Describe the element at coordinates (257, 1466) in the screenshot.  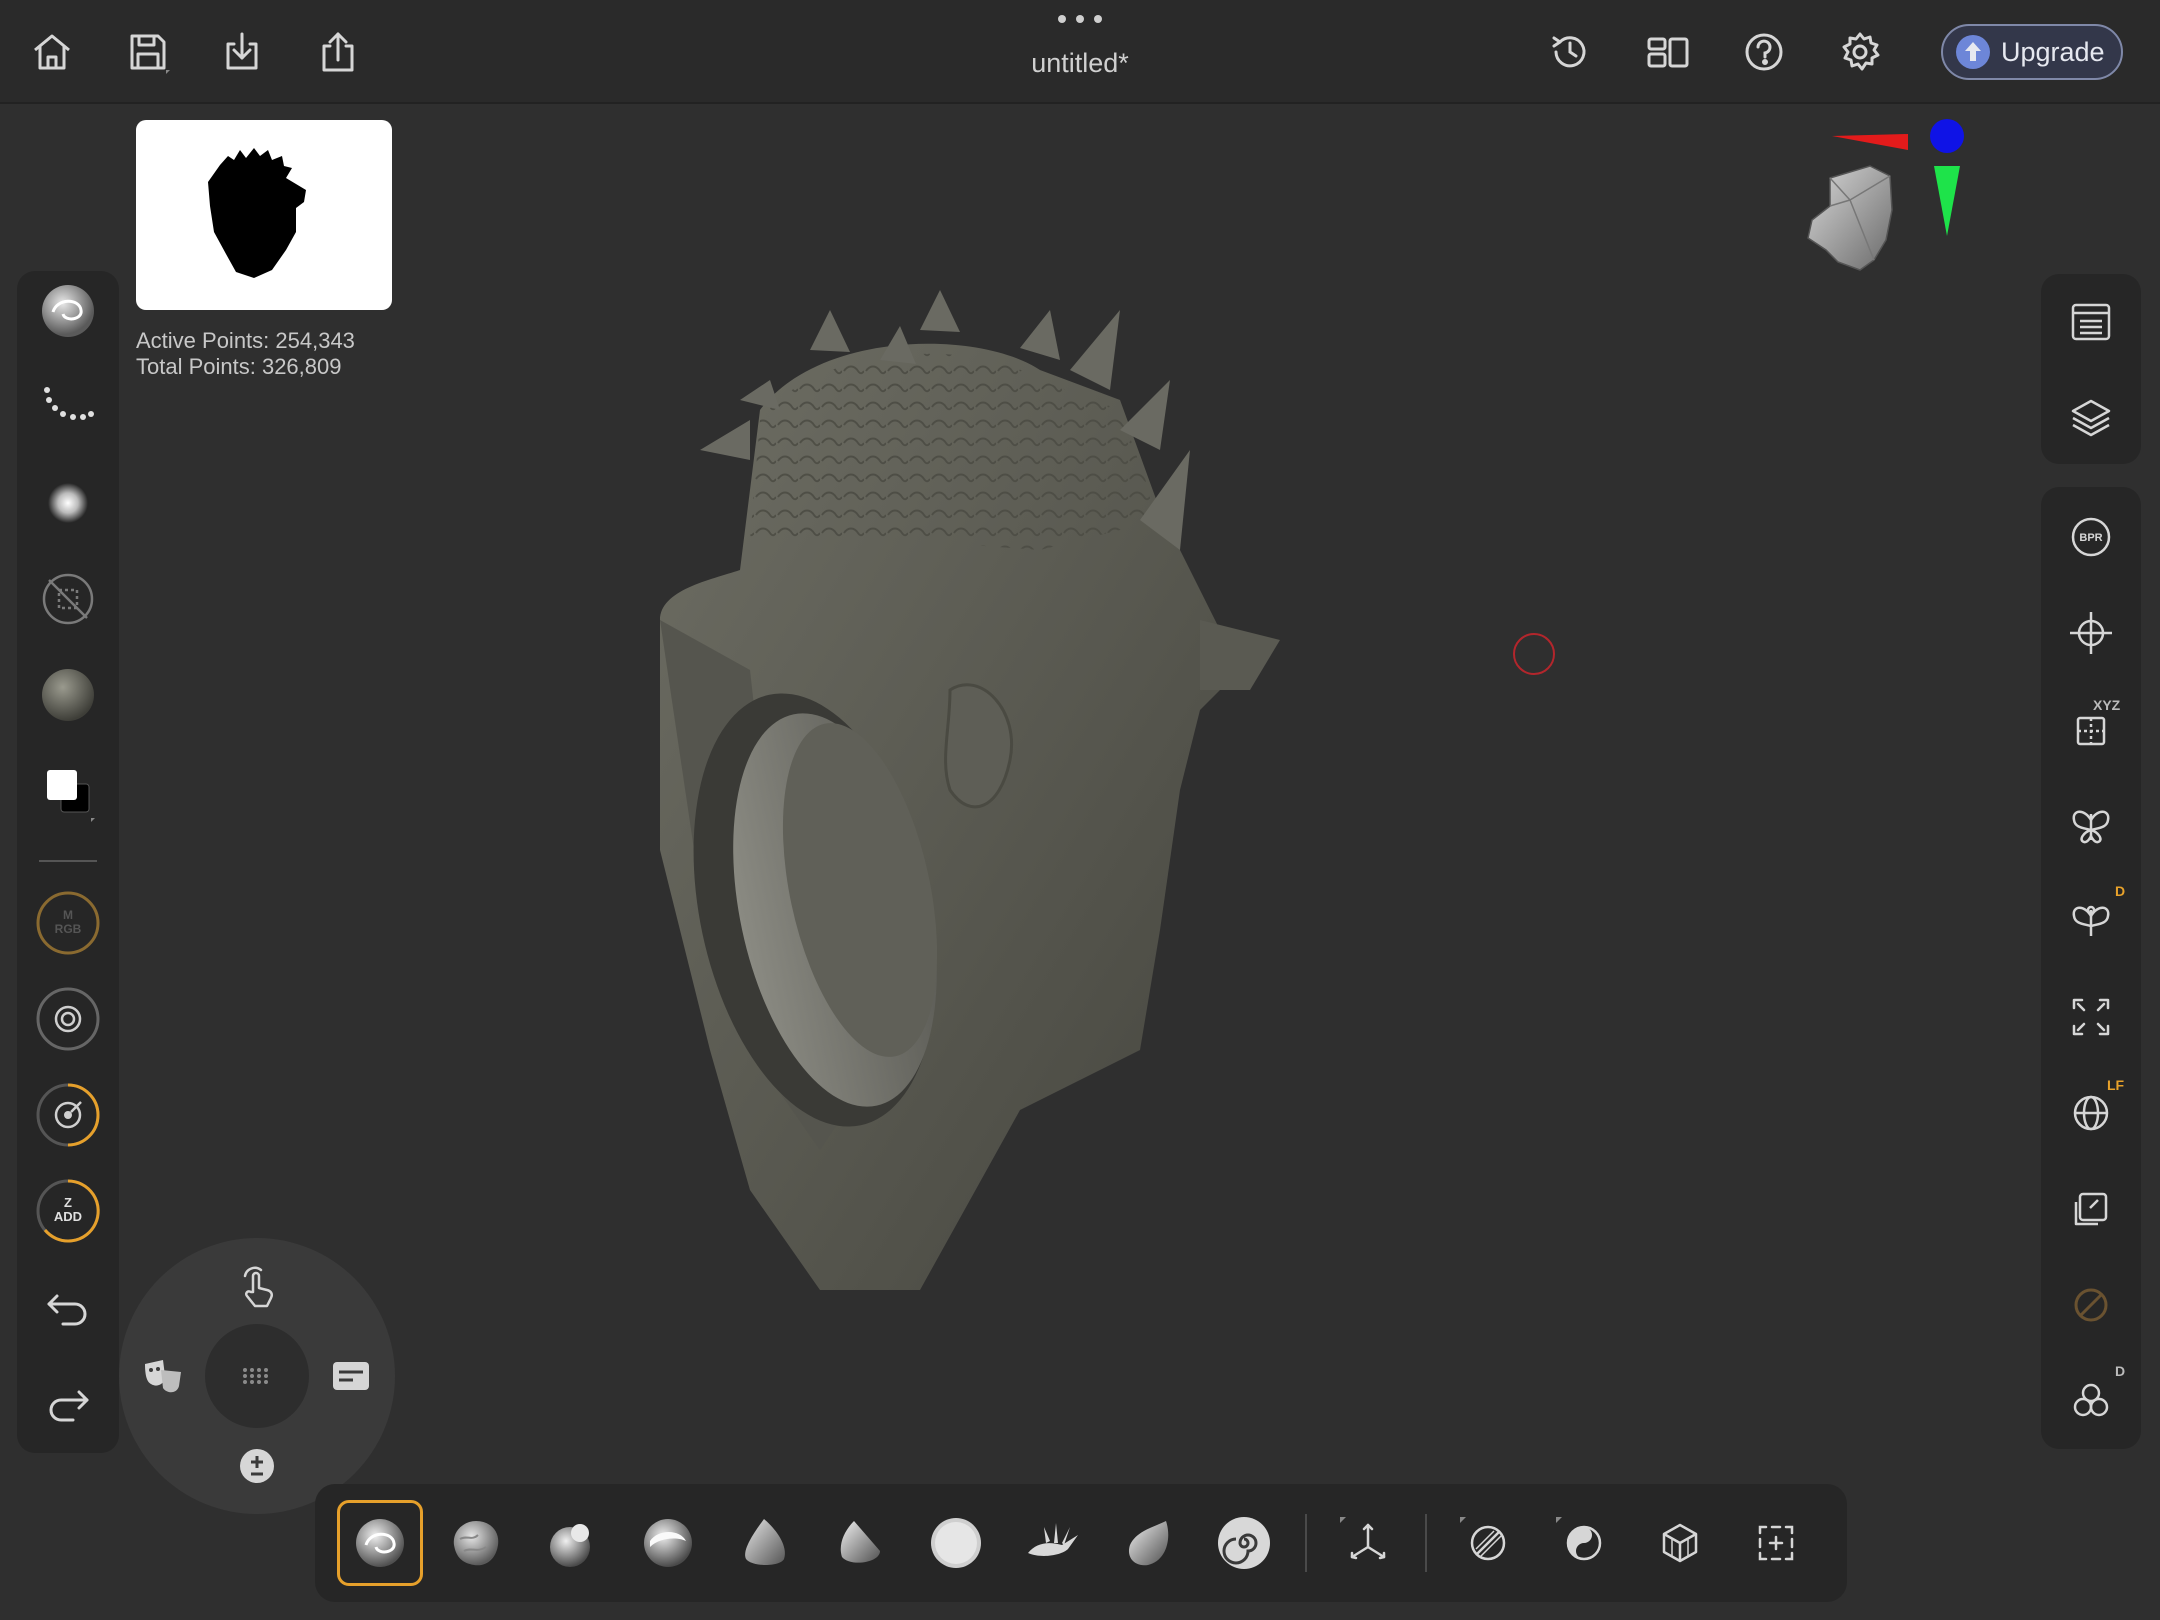
I see `add-subtract-button` at that location.